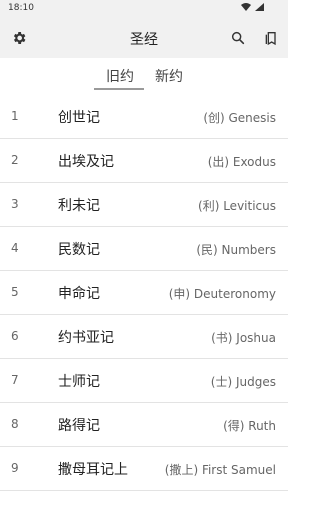 The image size is (320, 512). What do you see at coordinates (144, 469) in the screenshot?
I see `book-row: 9 撒母耳记上 (撒上) First Samuel` at bounding box center [144, 469].